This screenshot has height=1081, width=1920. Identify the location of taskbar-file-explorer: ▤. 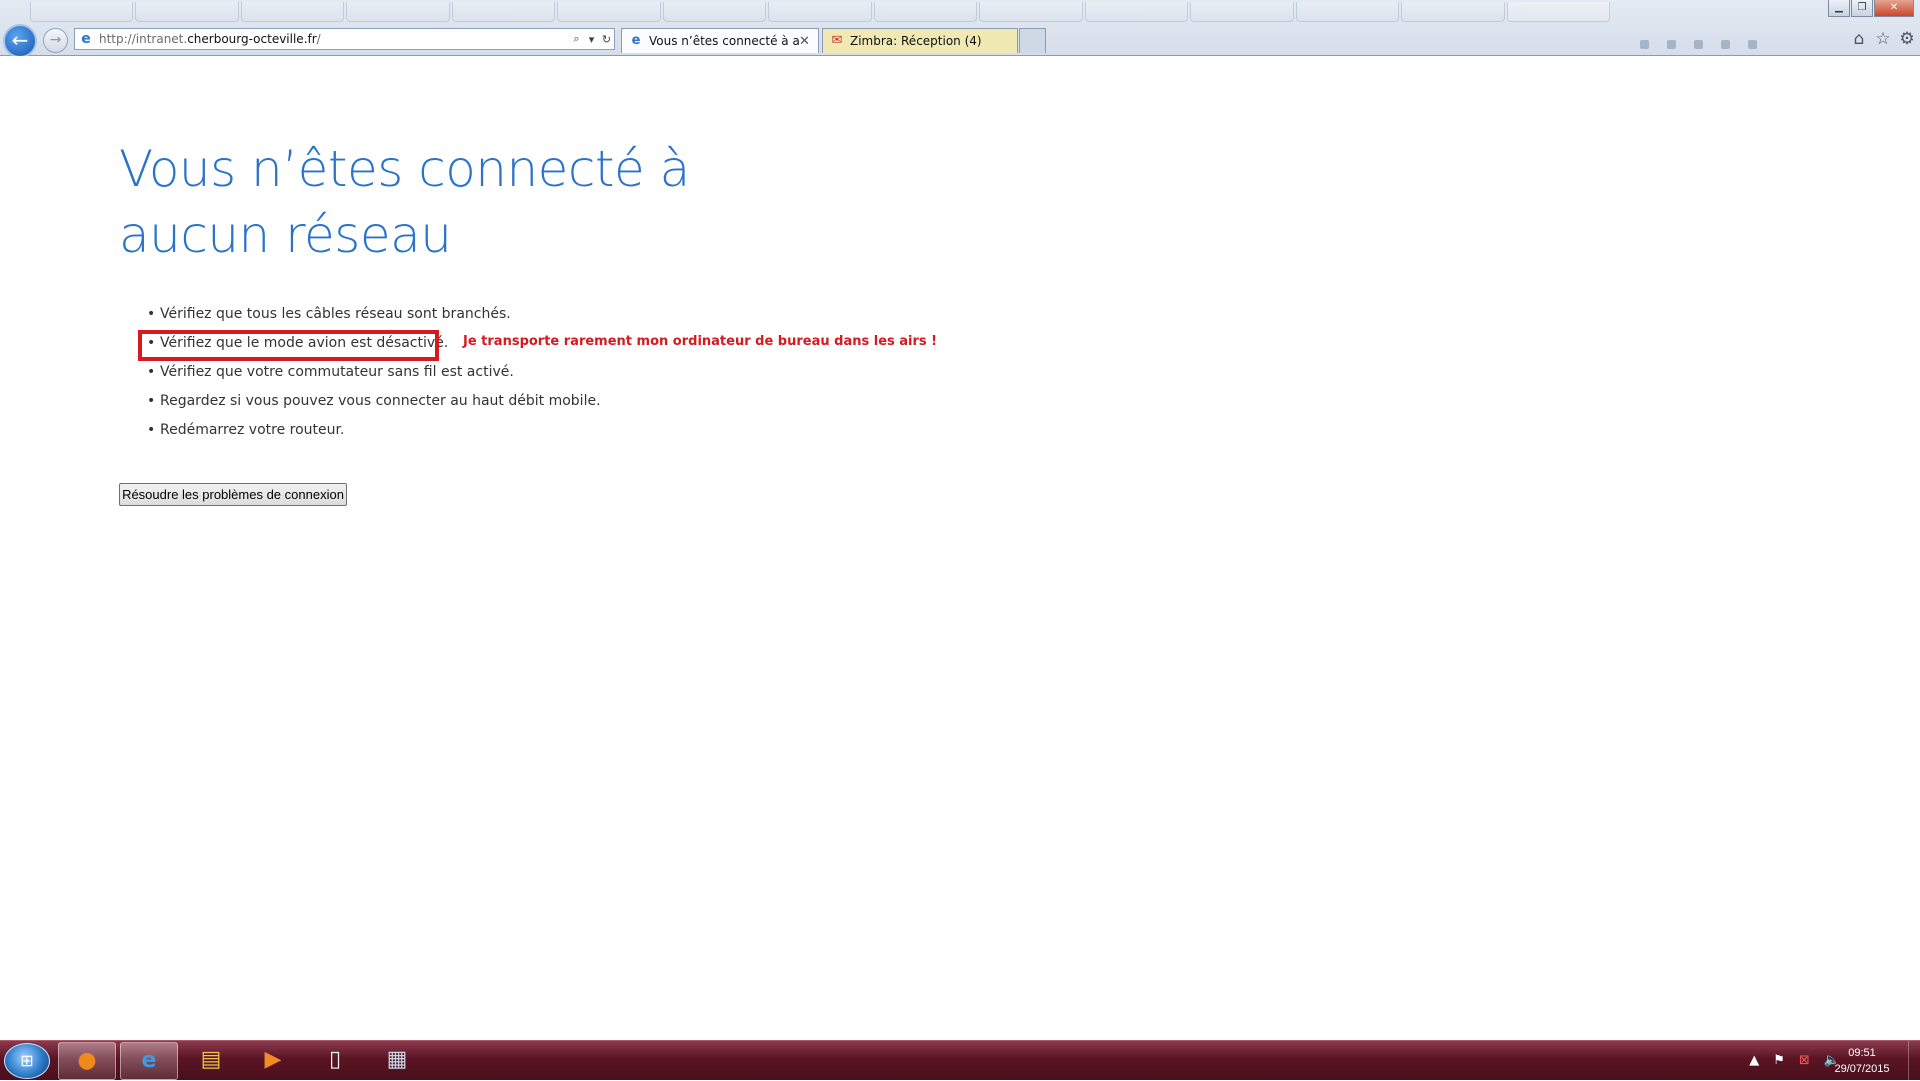
(211, 1061).